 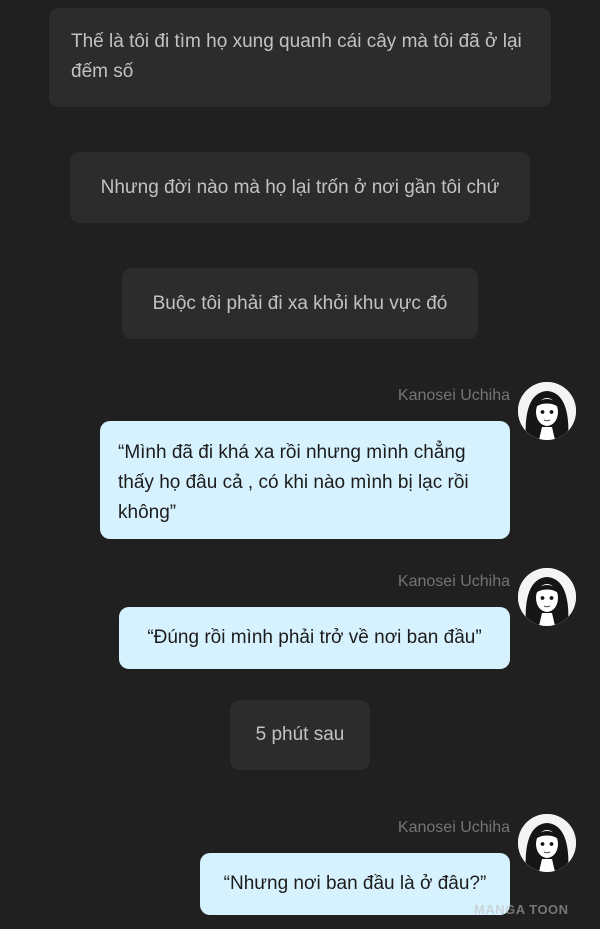 I want to click on narration-text: 5 phút sau, so click(x=300, y=734).